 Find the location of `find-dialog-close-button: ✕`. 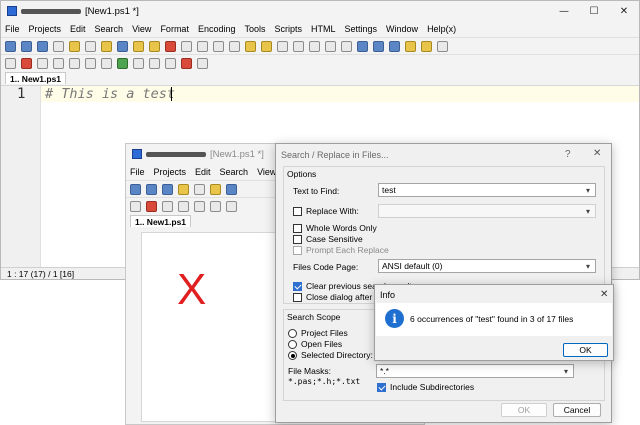

find-dialog-close-button: ✕ is located at coordinates (597, 153).